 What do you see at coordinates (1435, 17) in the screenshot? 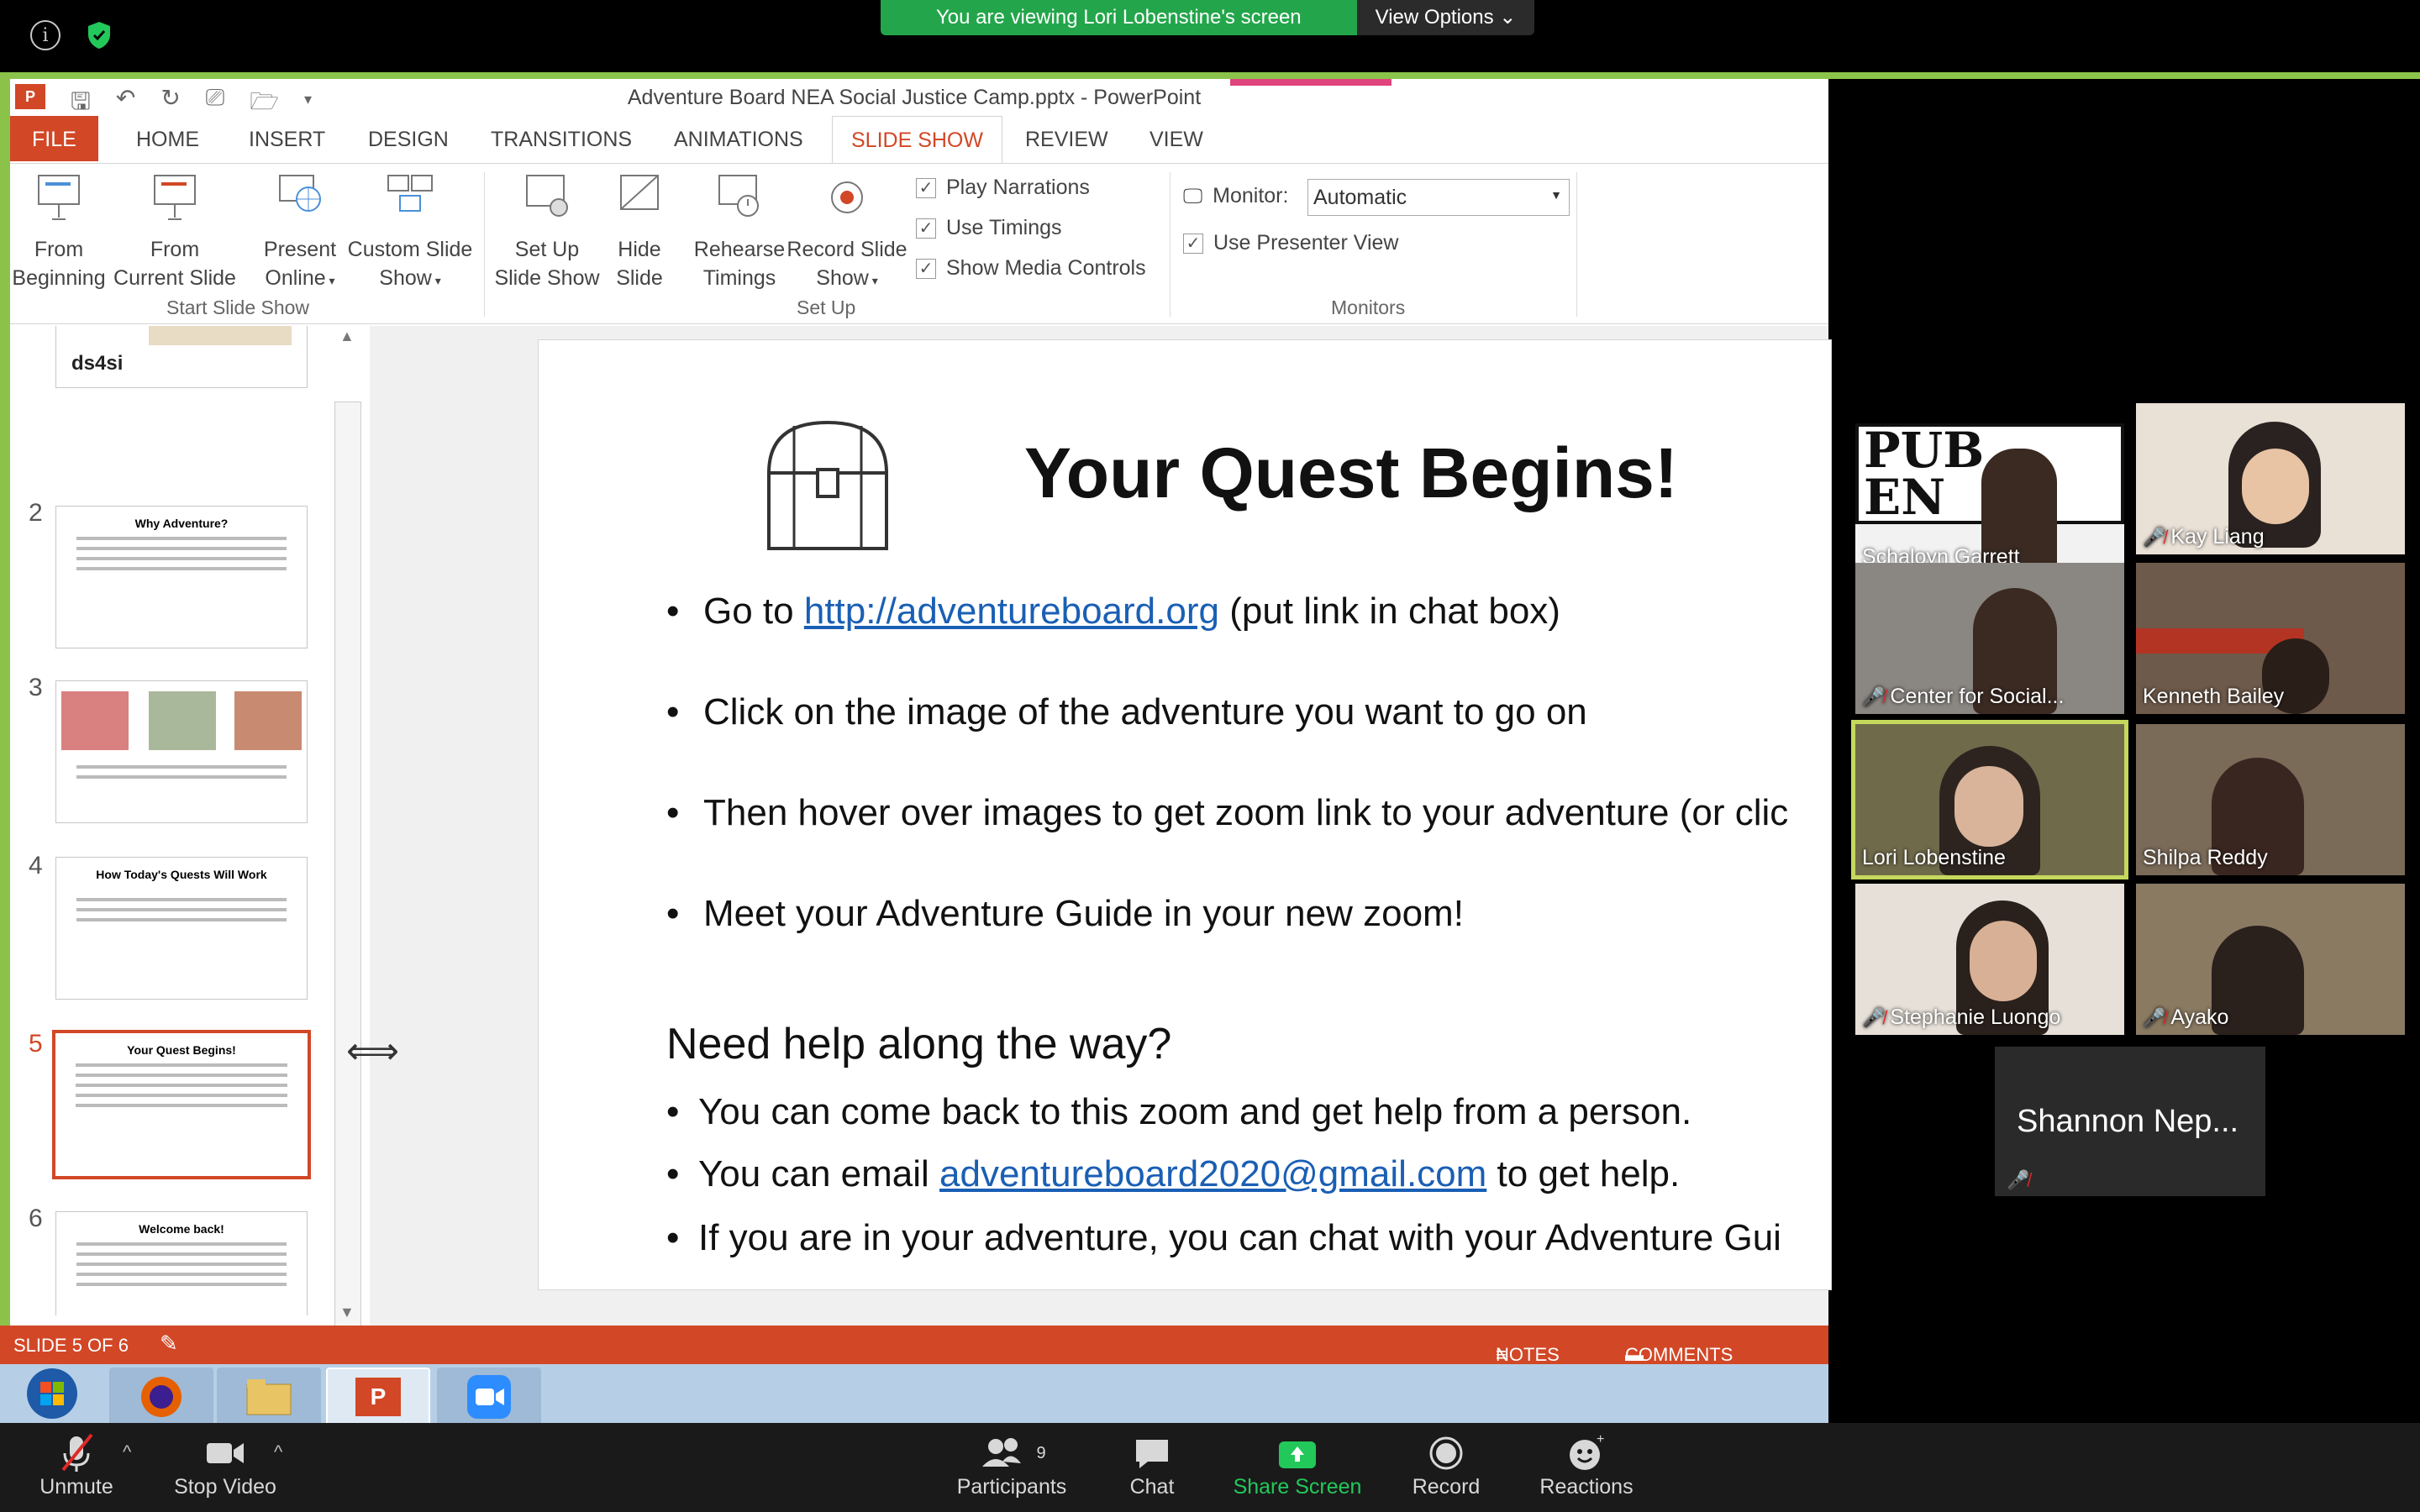
I see `view-options-label: View Options` at bounding box center [1435, 17].